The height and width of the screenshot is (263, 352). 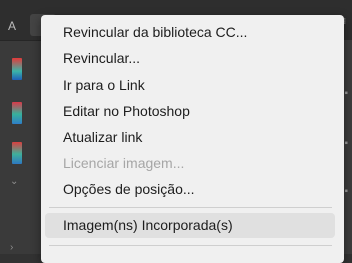 I want to click on menu-item-go-to-link: Ir para o Link, so click(x=192, y=85).